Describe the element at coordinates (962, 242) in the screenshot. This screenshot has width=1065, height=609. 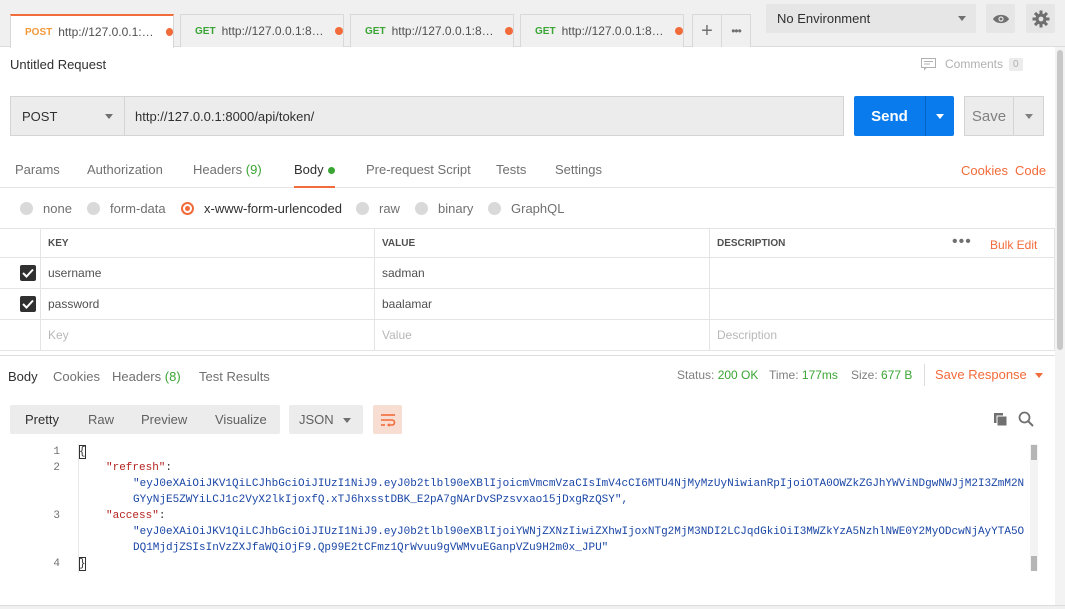
I see `more-dots-icon: •••` at that location.